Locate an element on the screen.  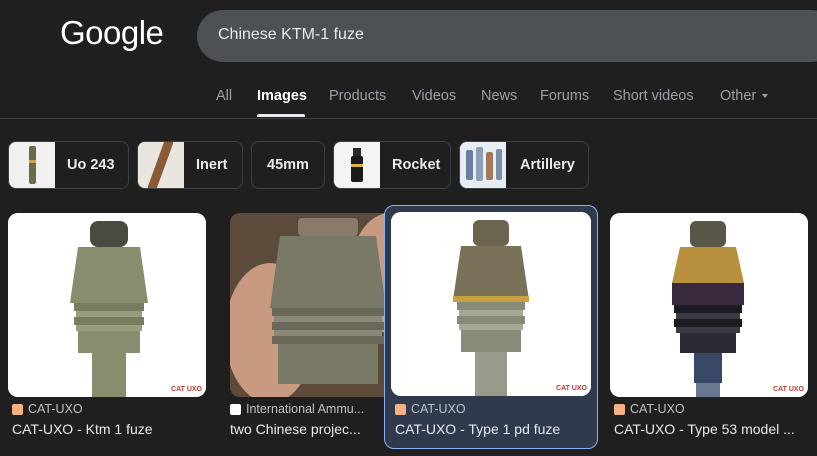
image-result-1: CAT UXO CAT-UXO CAT-UXO - Ktm 1 fuze is located at coordinates (107, 327).